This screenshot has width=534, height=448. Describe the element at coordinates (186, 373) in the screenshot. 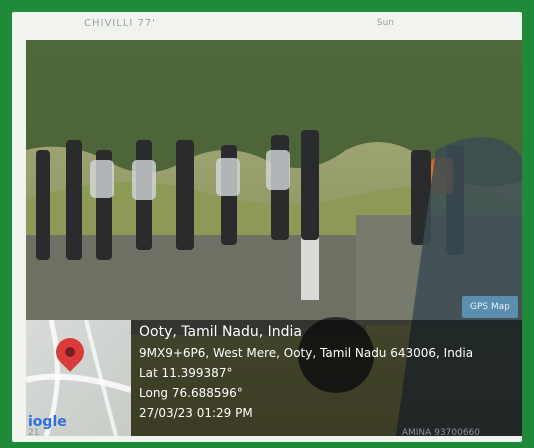

I see `location-latitude: Lat 11.399387°` at that location.